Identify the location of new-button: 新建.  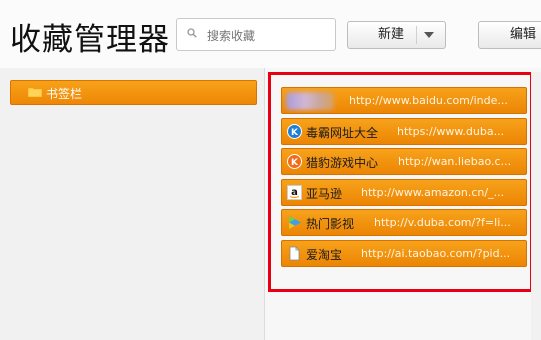
(396, 35).